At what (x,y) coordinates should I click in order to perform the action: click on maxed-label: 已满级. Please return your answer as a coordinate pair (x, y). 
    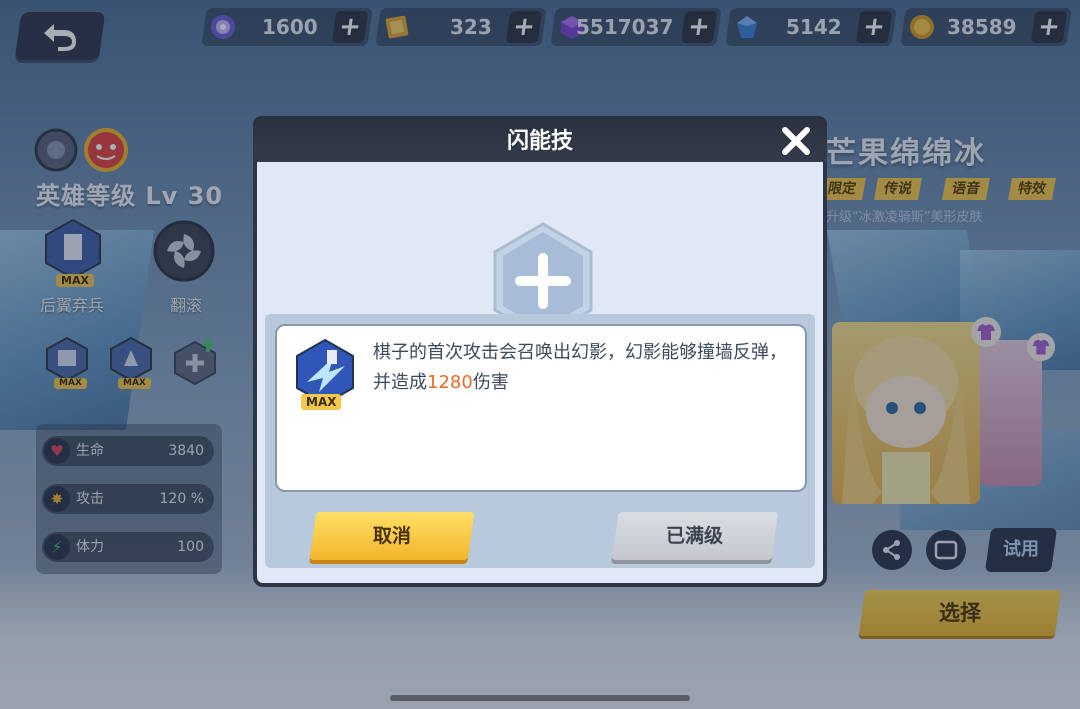
    Looking at the image, I should click on (695, 536).